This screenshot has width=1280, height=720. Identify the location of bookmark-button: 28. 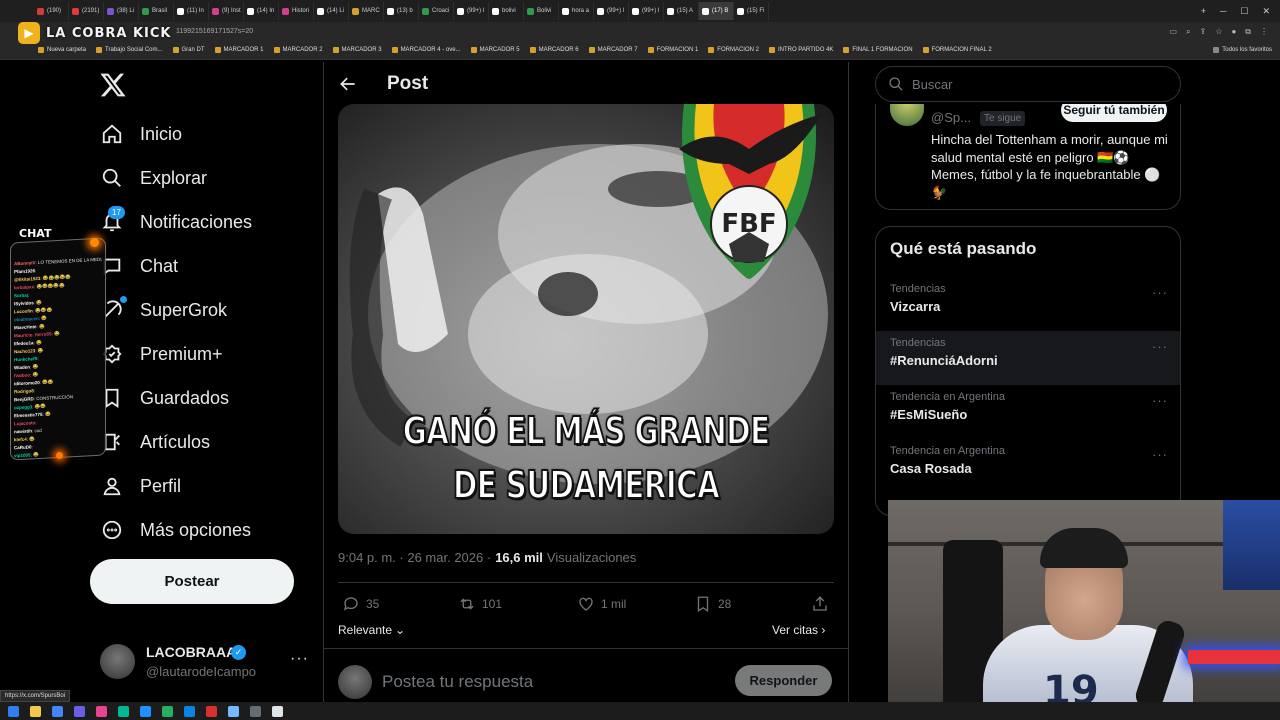
(712, 604).